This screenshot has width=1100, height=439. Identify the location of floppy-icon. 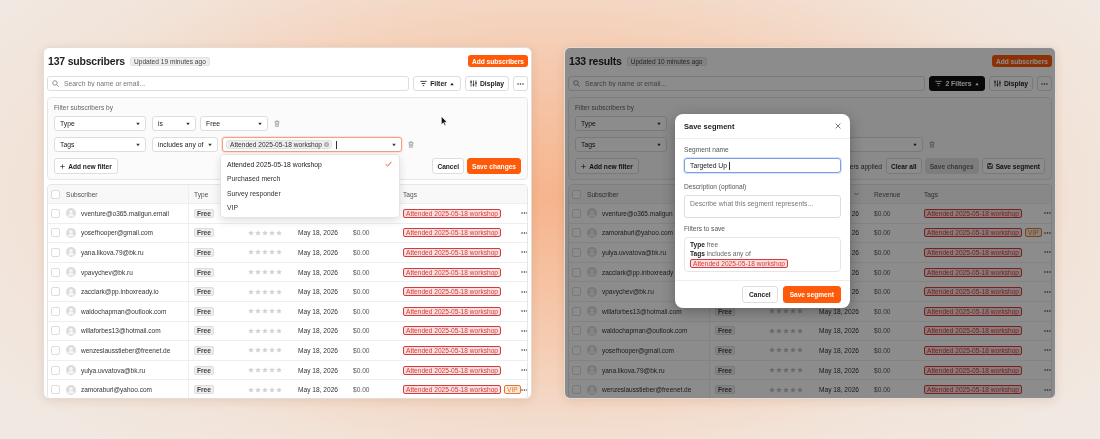
(989, 166).